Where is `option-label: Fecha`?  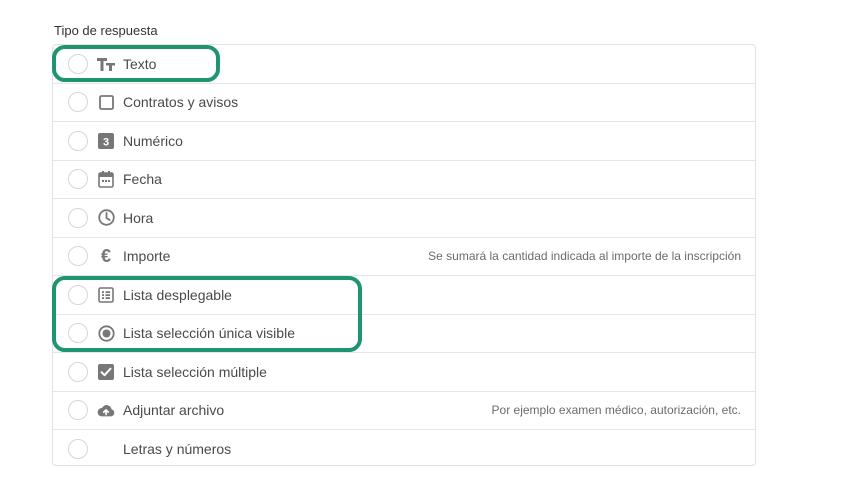
option-label: Fecha is located at coordinates (142, 179).